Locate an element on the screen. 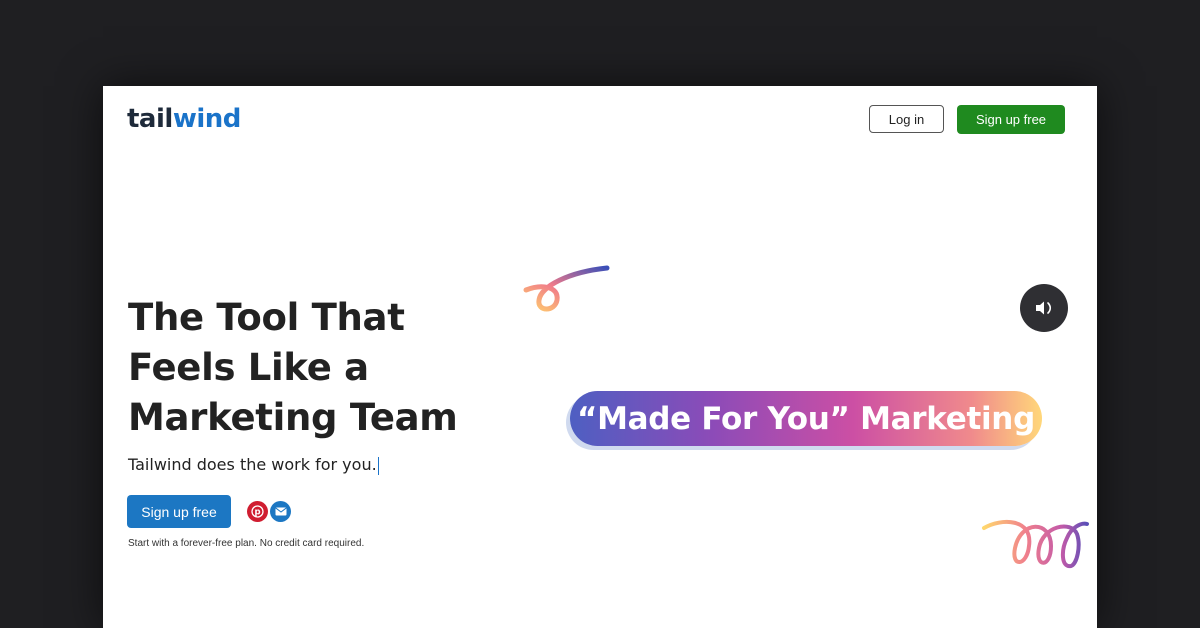  email-icon is located at coordinates (280, 511).